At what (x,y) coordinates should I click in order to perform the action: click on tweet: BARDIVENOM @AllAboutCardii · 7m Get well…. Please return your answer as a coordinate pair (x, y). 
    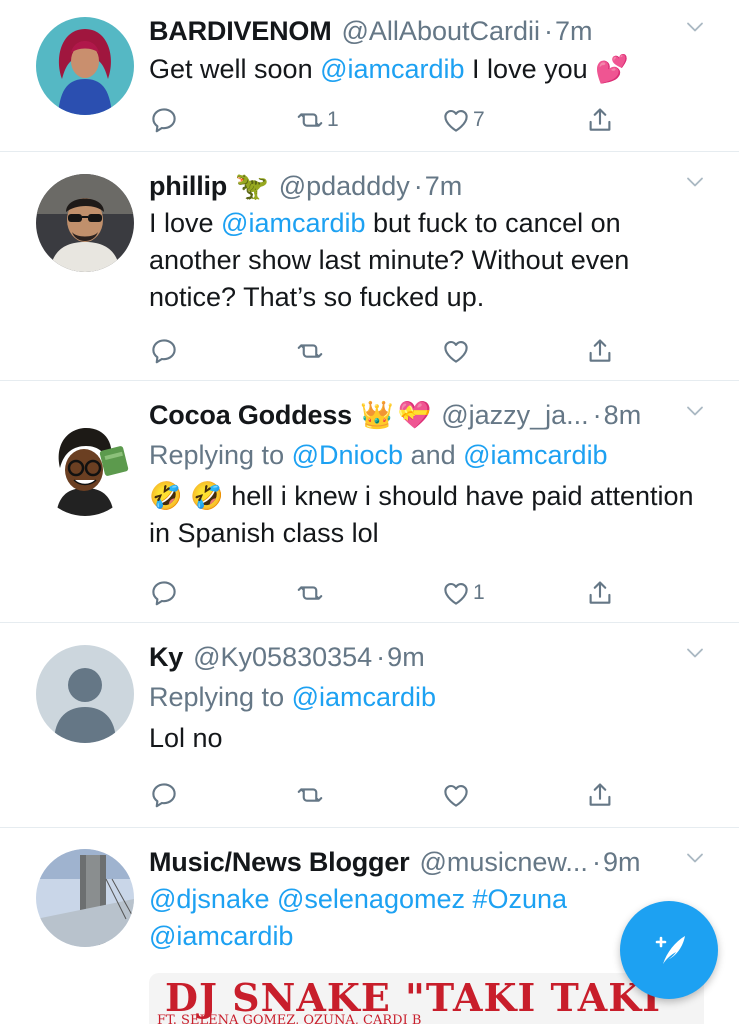
    Looking at the image, I should click on (369, 76).